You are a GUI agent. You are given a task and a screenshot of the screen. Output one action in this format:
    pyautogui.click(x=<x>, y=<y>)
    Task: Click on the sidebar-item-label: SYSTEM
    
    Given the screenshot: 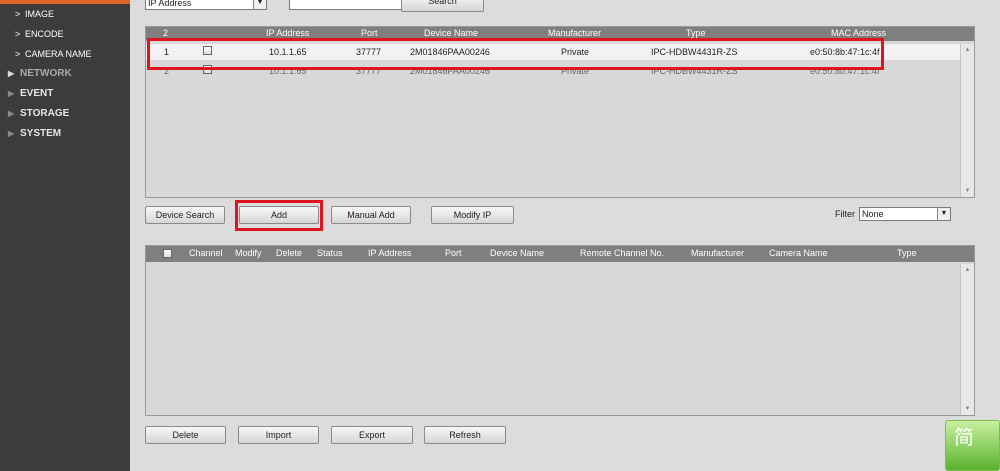 What is the action you would take?
    pyautogui.click(x=41, y=133)
    